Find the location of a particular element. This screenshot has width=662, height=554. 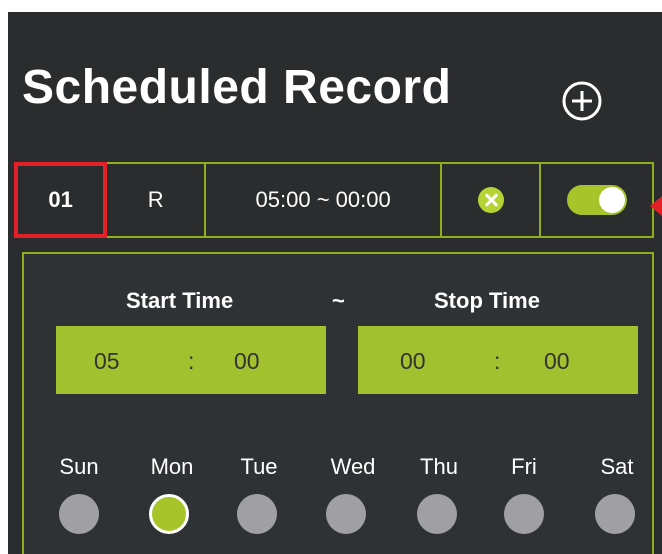

schedule-enable-toggle is located at coordinates (596, 200).